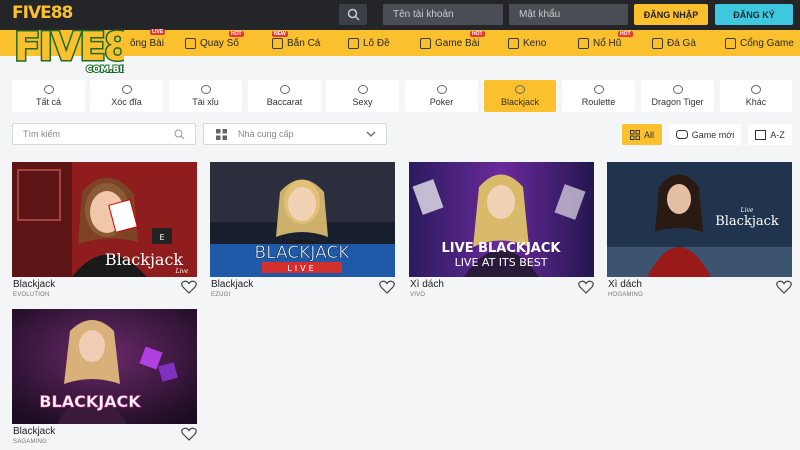 The height and width of the screenshot is (450, 800). I want to click on site-logo: FIVE88 FIVE88 COM.BIZ, so click(64, 39).